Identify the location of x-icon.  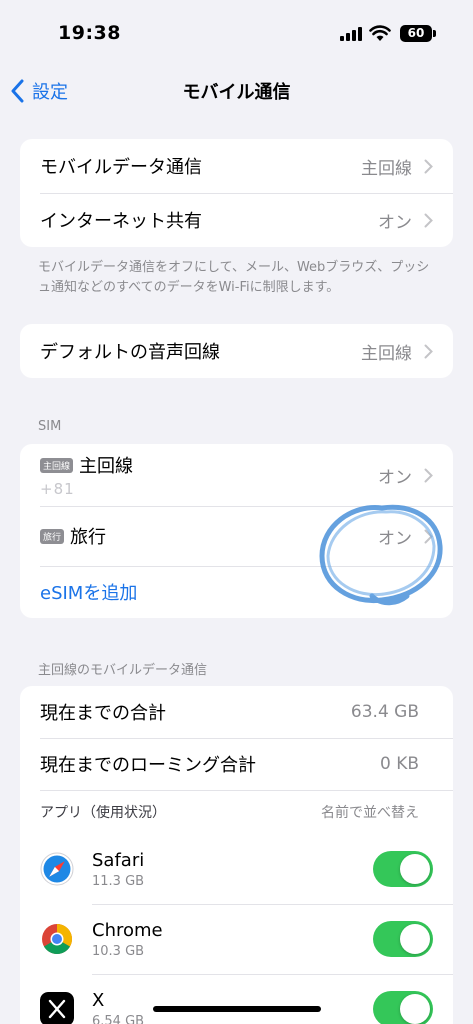
(57, 1008).